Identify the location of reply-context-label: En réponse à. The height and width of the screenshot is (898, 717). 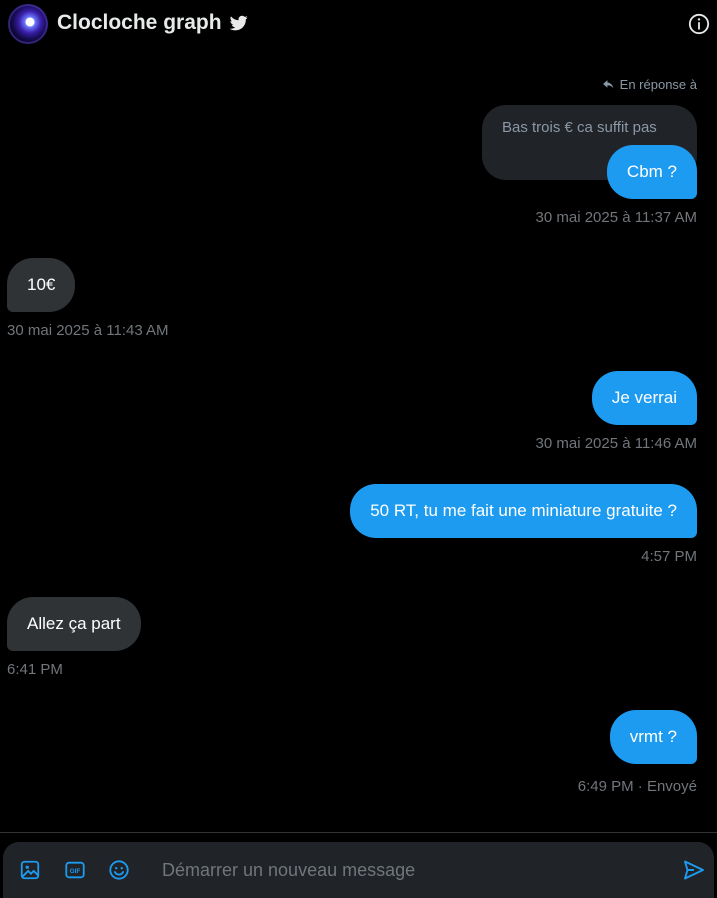
(658, 84).